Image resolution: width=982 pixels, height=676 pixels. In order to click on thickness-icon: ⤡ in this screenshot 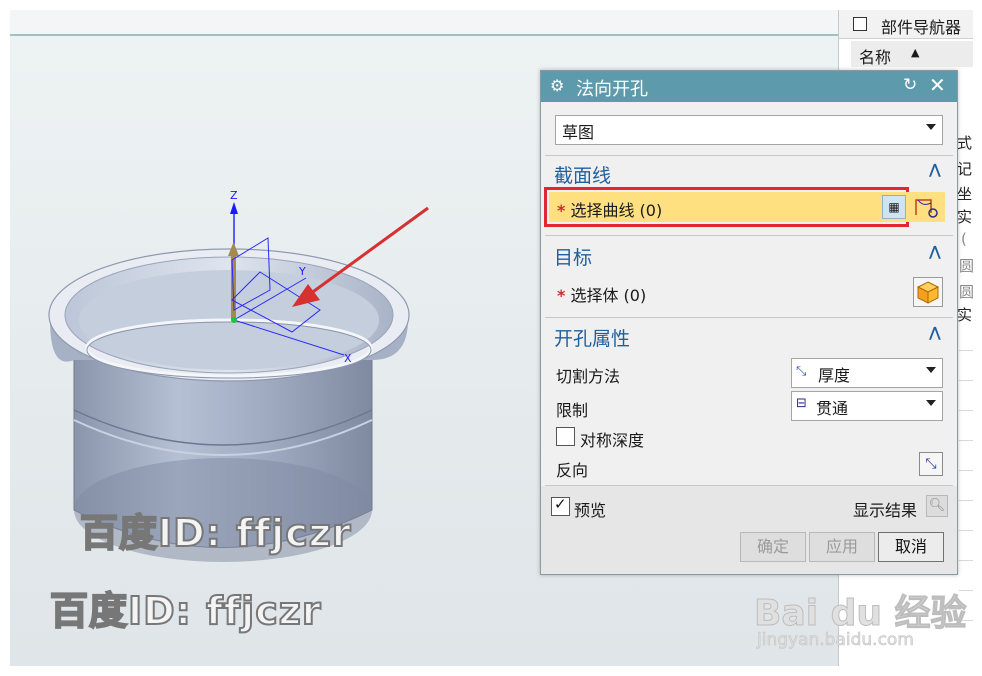, I will do `click(801, 371)`.